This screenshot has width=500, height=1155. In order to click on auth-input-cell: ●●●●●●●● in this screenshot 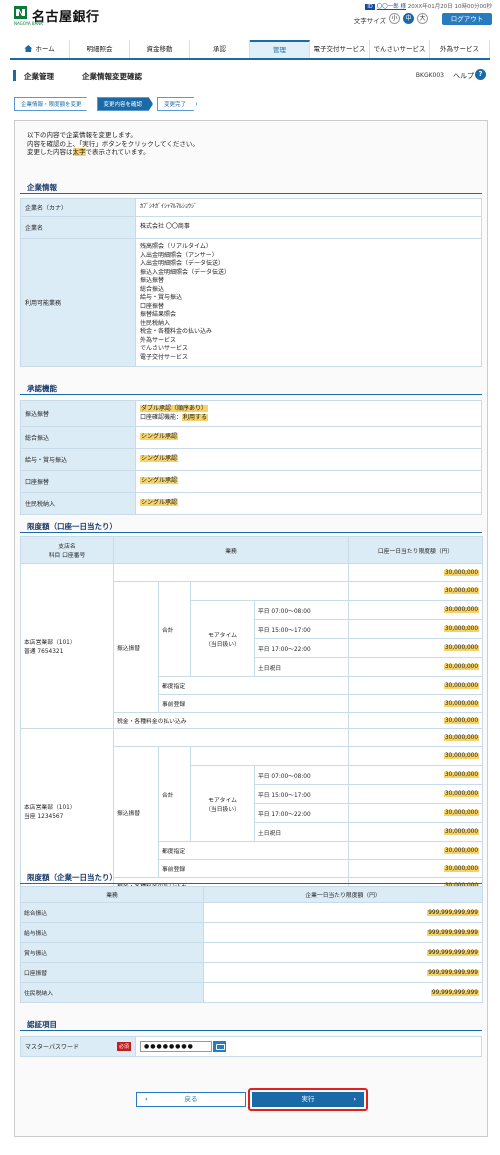, I will do `click(308, 1046)`.